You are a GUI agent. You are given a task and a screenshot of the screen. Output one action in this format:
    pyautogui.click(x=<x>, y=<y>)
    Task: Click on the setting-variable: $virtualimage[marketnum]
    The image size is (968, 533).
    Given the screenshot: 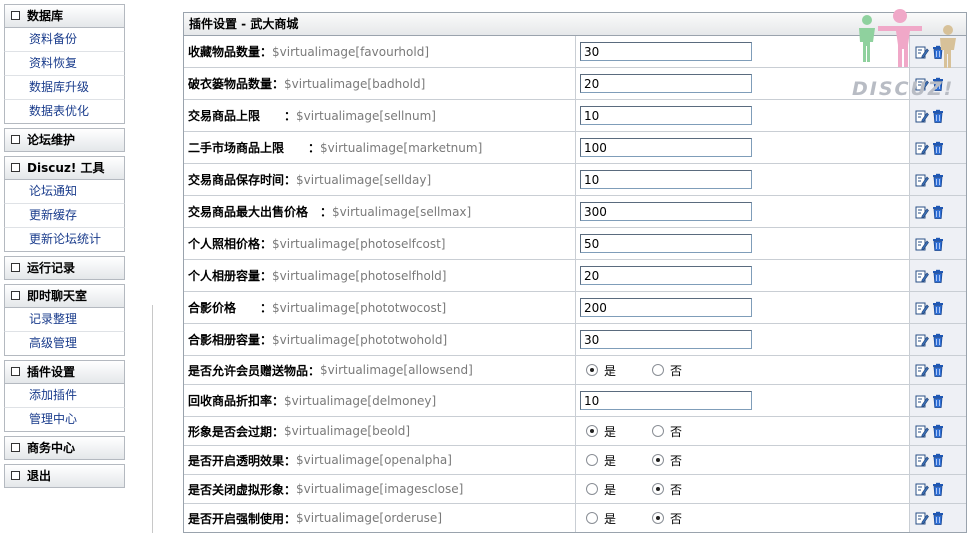 What is the action you would take?
    pyautogui.click(x=401, y=147)
    